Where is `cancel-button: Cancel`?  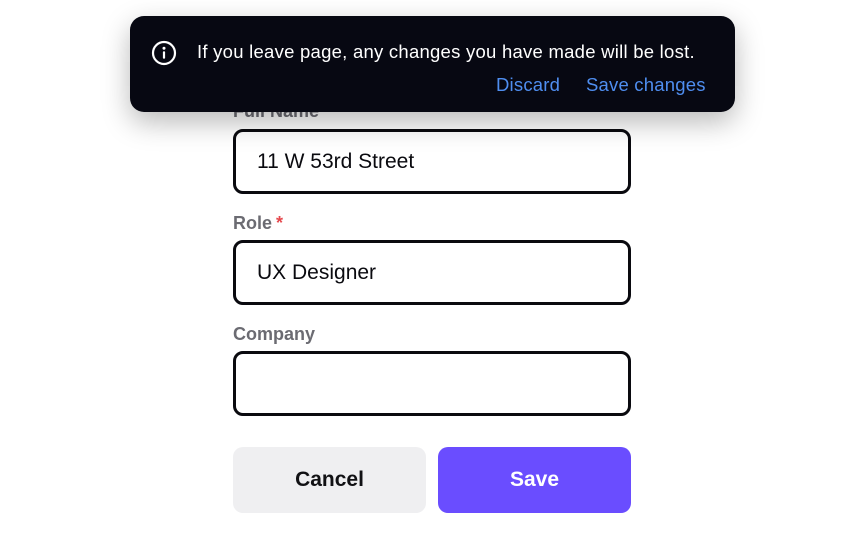 cancel-button: Cancel is located at coordinates (329, 480).